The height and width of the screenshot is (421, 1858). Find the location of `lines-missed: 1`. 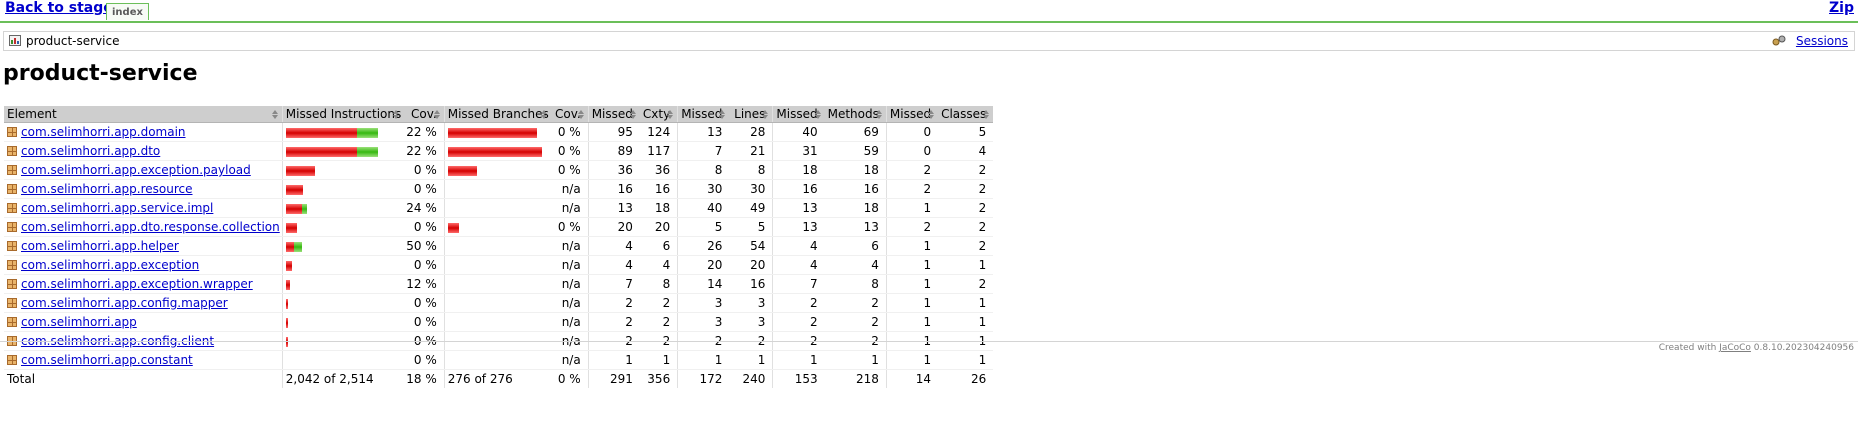

lines-missed: 1 is located at coordinates (703, 360).